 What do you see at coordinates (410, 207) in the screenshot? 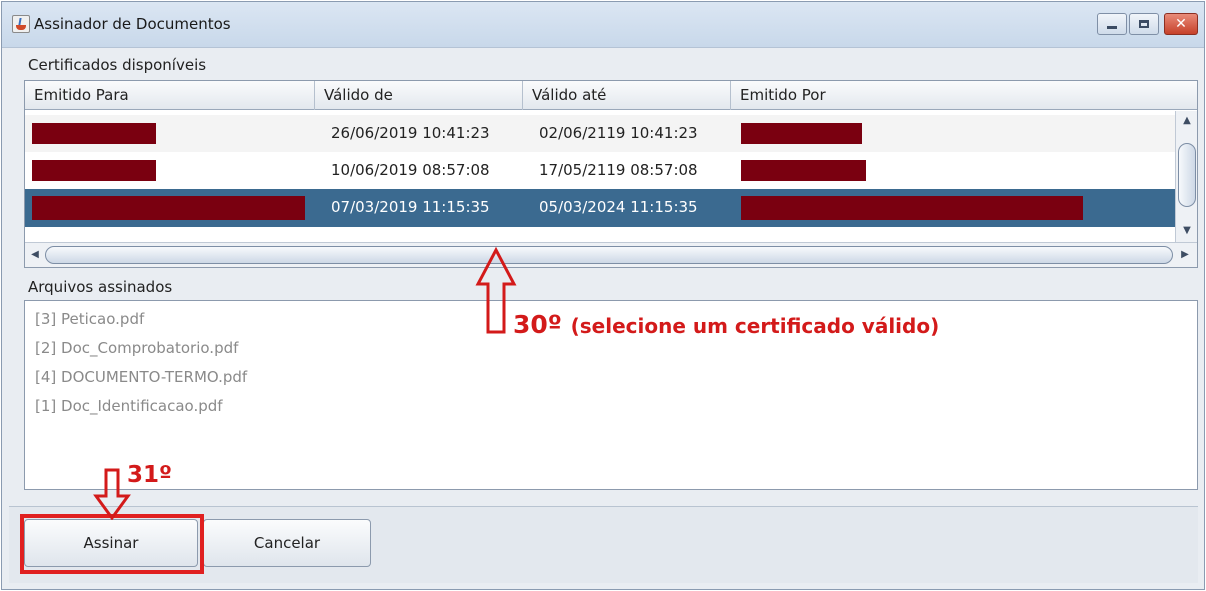
I see `cell-valido-de: 07/03/2019 11:15:35` at bounding box center [410, 207].